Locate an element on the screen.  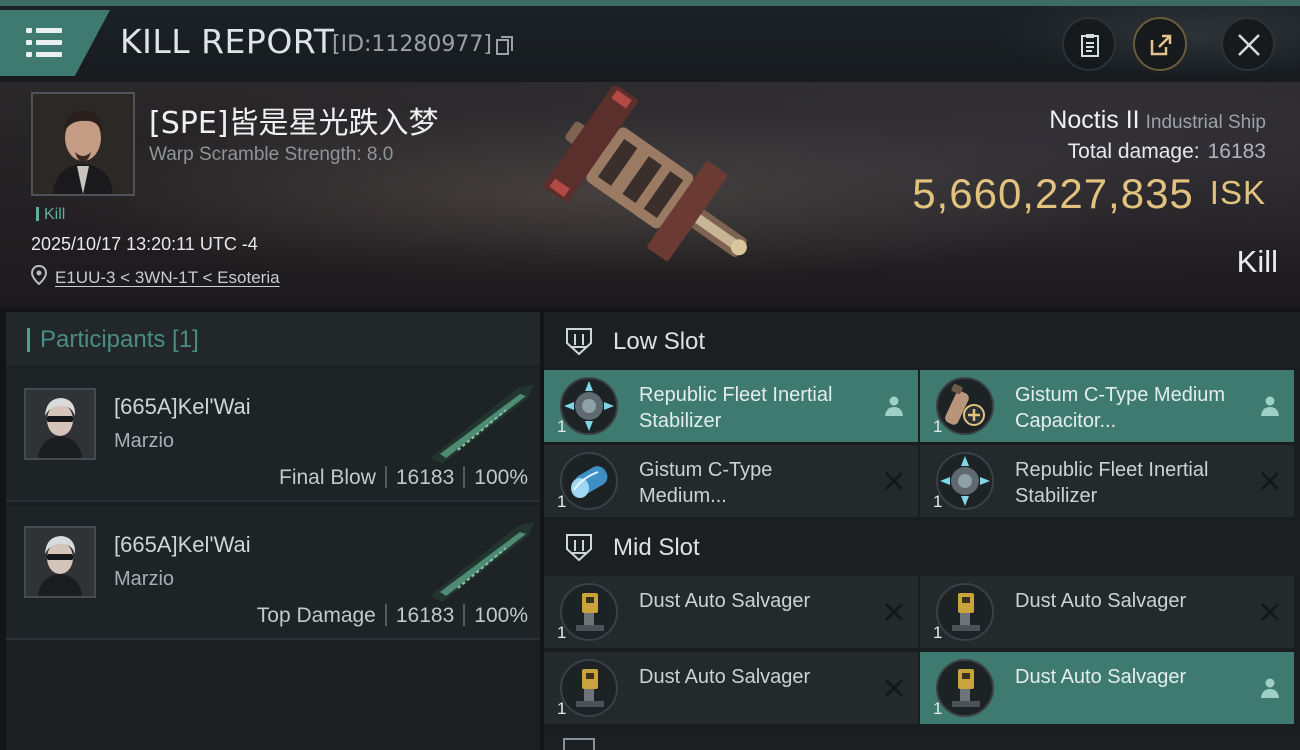
participant-row: [665A]Kel'Wai Marzio Final Blow 16183 100% is located at coordinates (273, 435).